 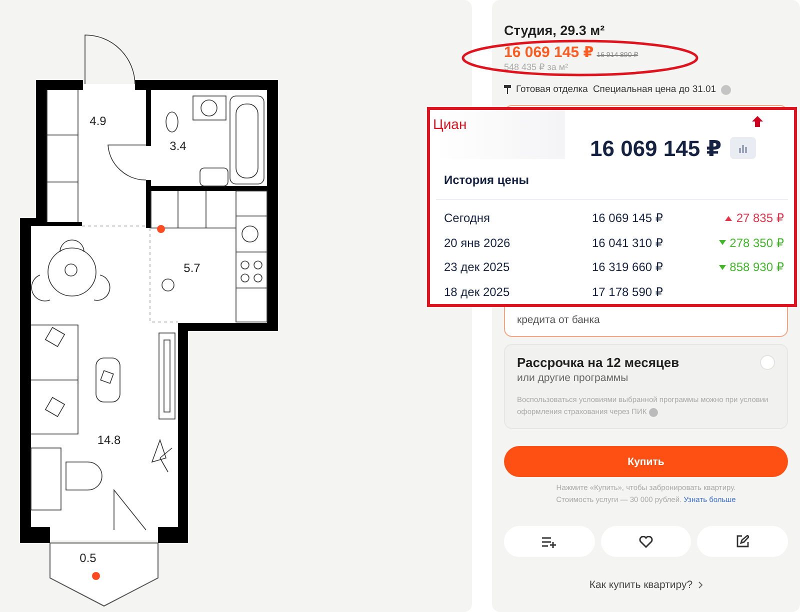 I want to click on tag-text: Специальная цена до 31.01, so click(x=654, y=89).